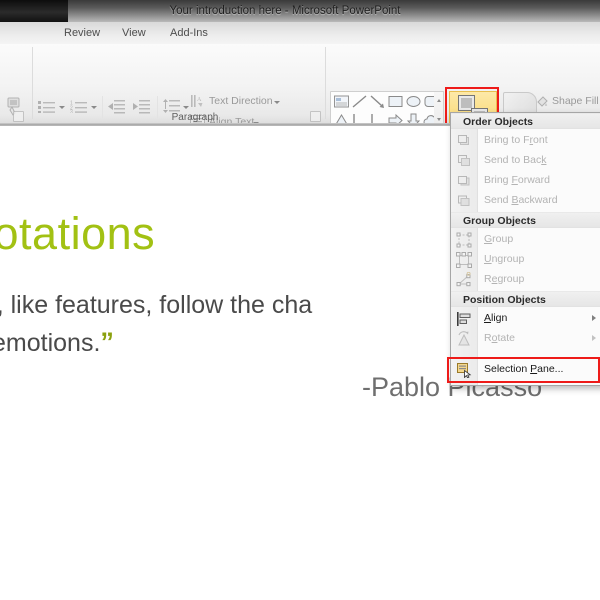  I want to click on menu-item-rotate: Rotate, so click(525, 338).